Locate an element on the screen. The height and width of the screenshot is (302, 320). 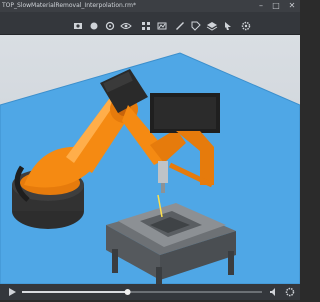
volume-icon is located at coordinates (274, 292).